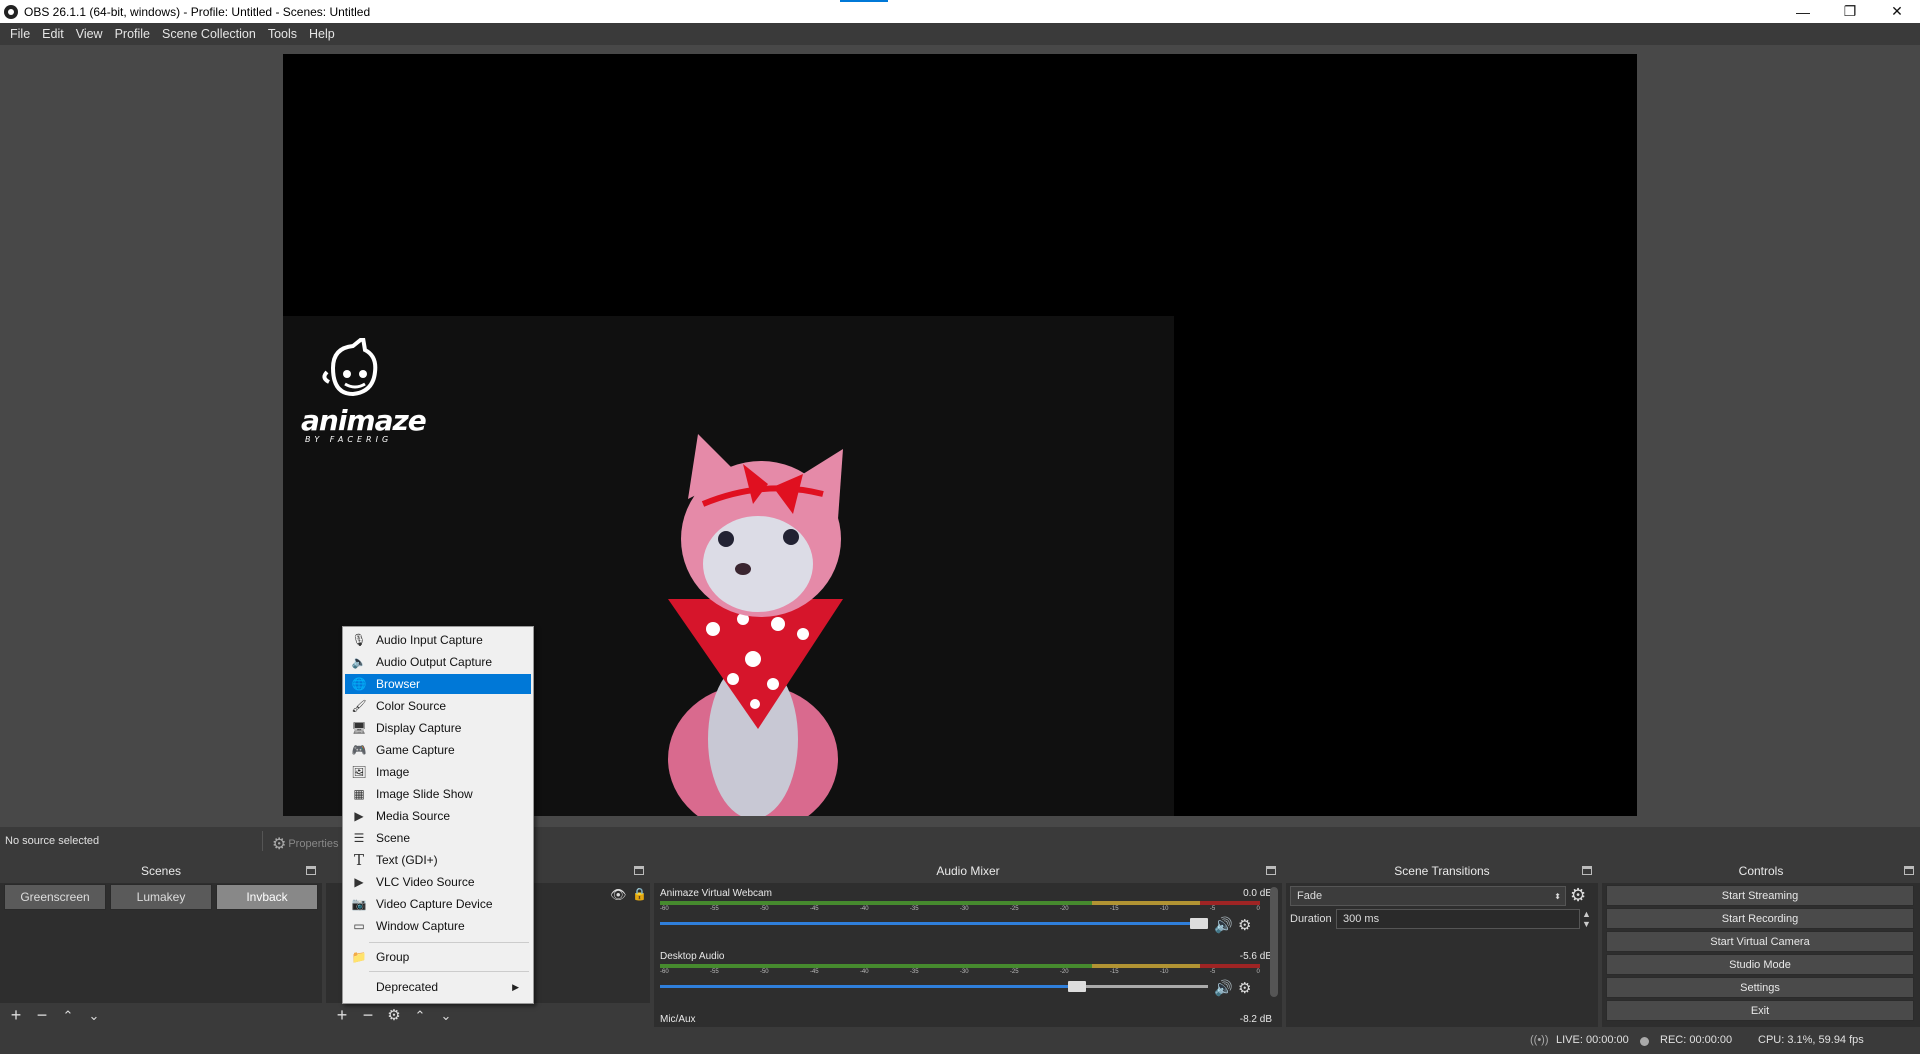 This screenshot has width=1920, height=1054. What do you see at coordinates (1586, 919) in the screenshot?
I see `duration-stepper-icon: ▲ ▼` at bounding box center [1586, 919].